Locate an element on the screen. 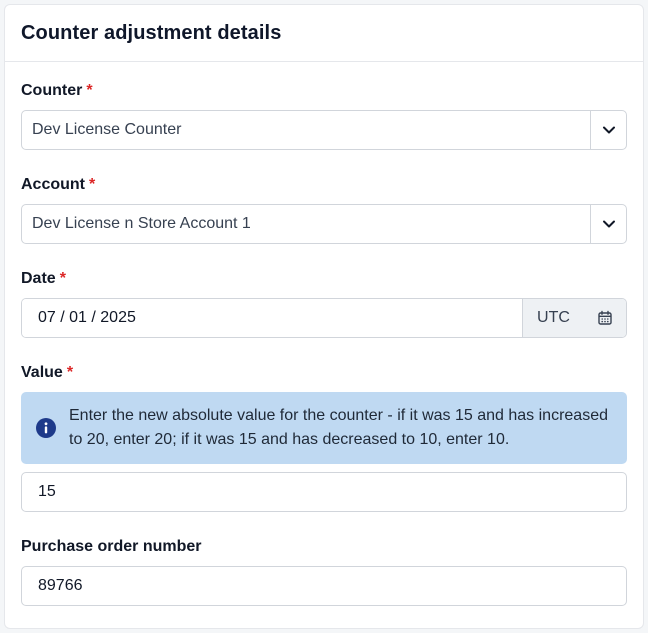  date-field: Date * 07 / 01 / 2025 UTC is located at coordinates (324, 304).